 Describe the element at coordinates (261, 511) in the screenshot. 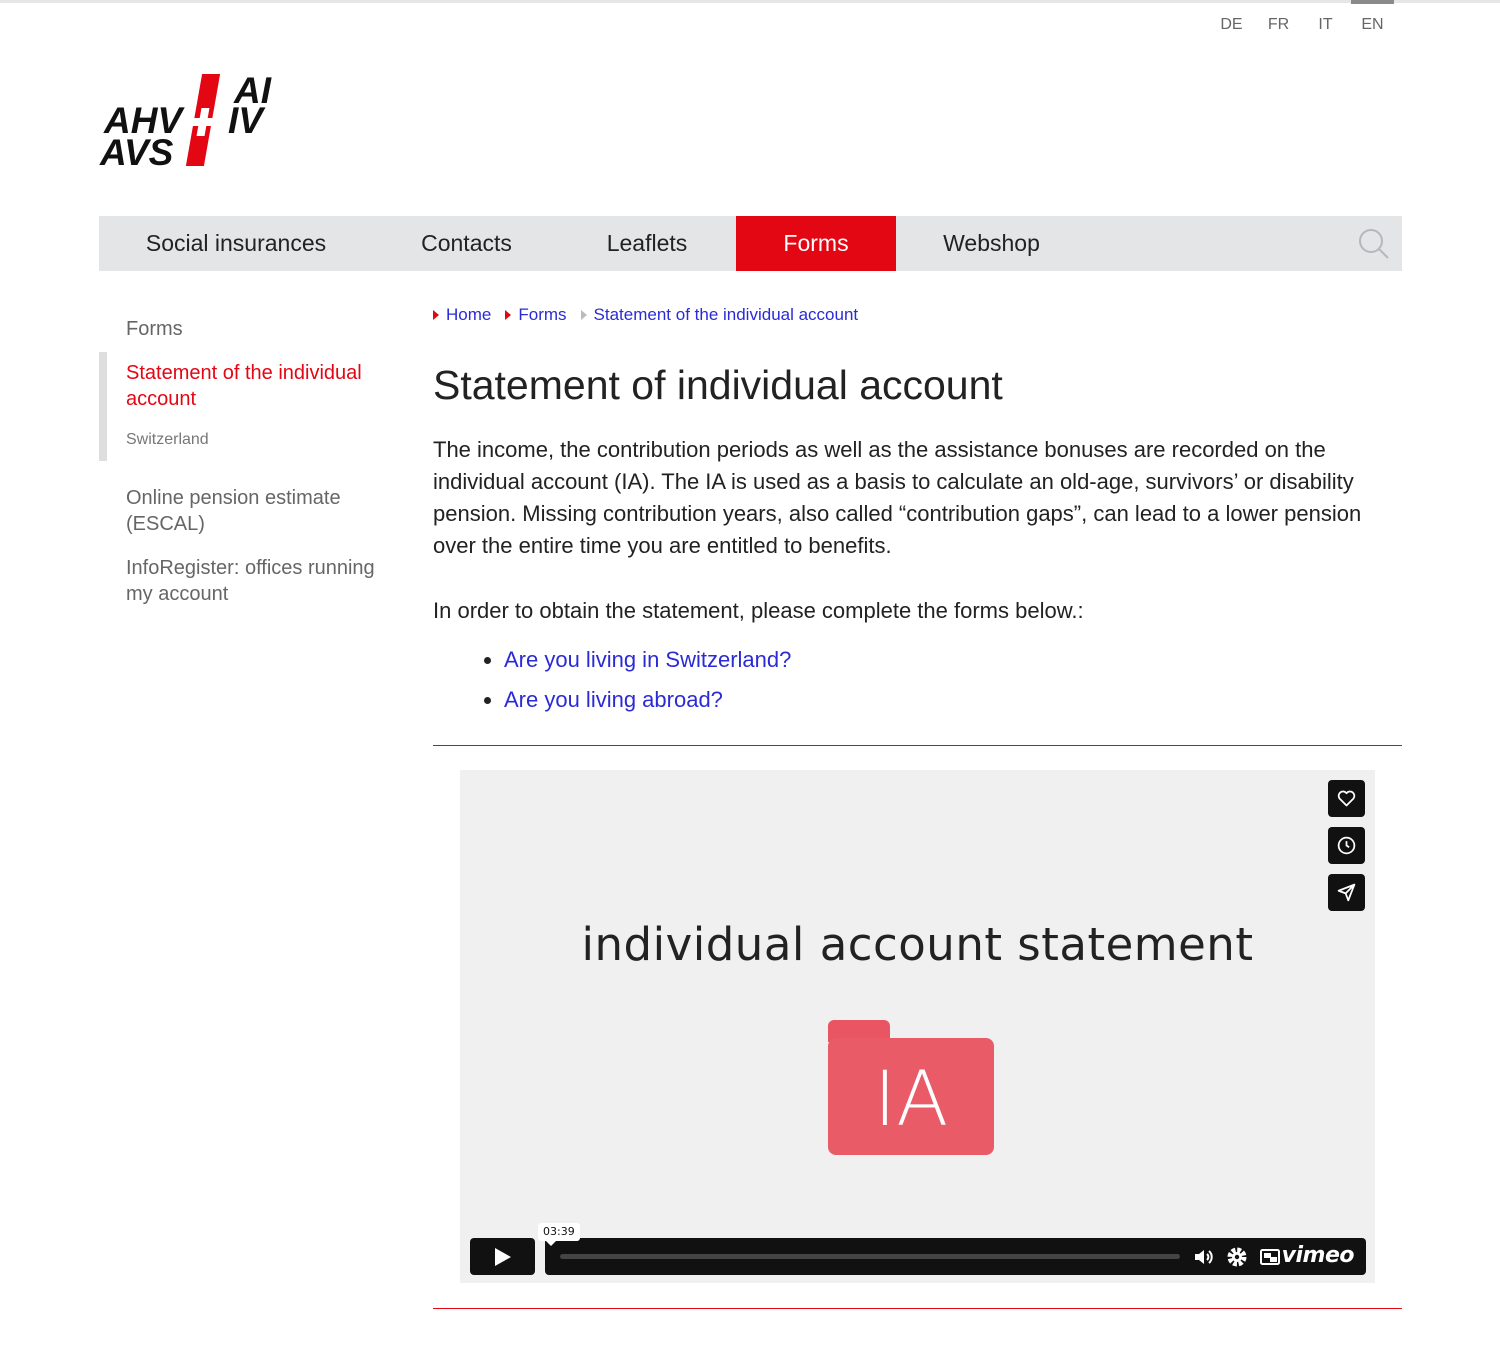

I see `sidebar-item-pension-estimate: Online pension estimate (ESCAL)` at that location.